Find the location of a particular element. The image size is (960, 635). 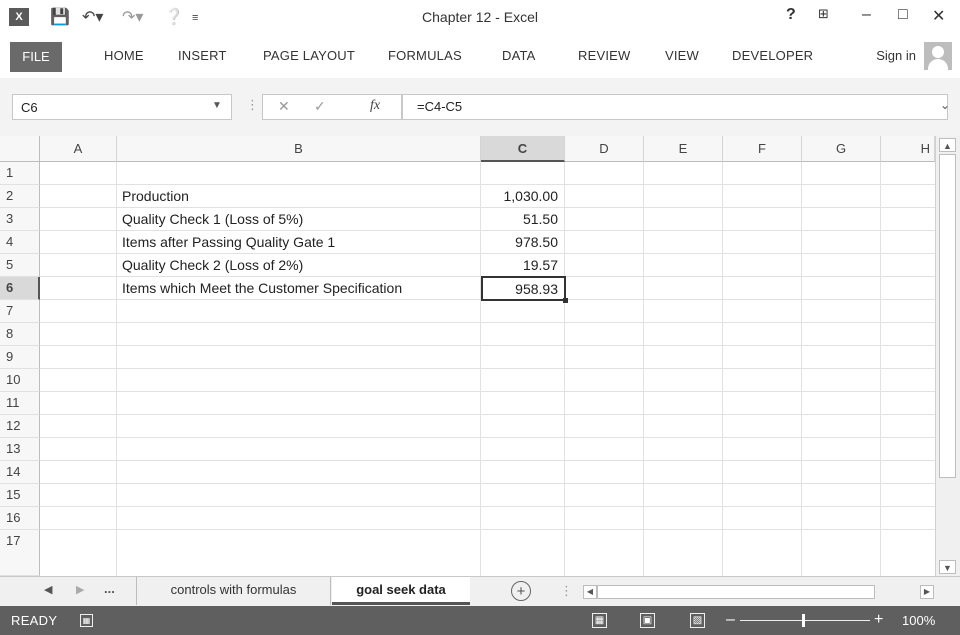

formula-bar: C6 ▼ ⋮ ✕ ✓ fx =C4-C5 ⌄ is located at coordinates (480, 107).